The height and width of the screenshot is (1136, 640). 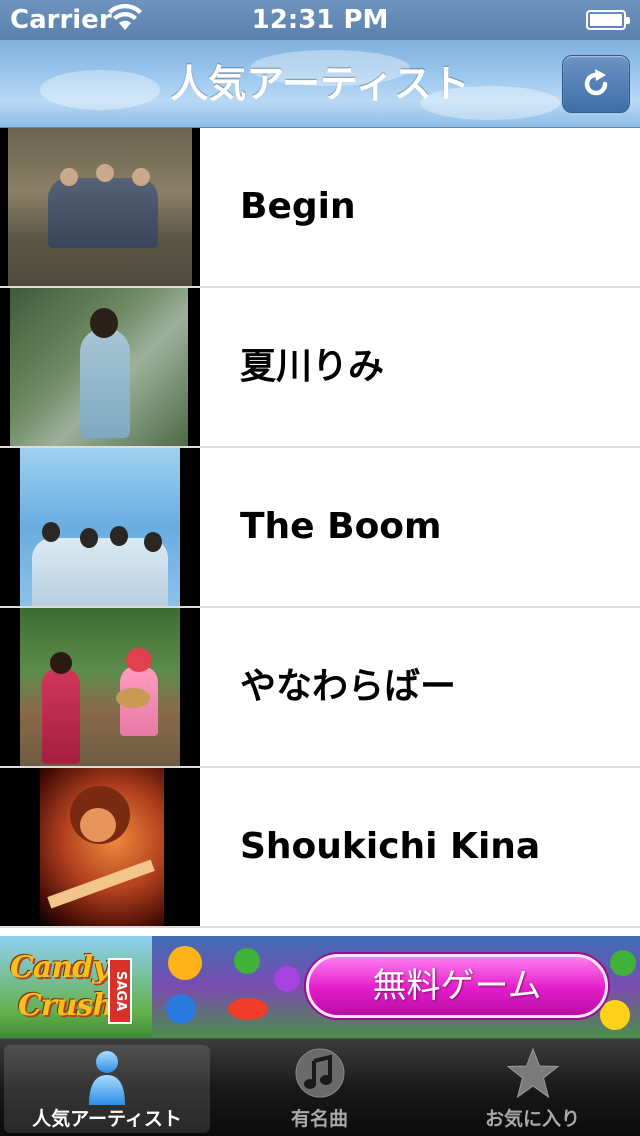 I want to click on refresh-icon, so click(x=596, y=82).